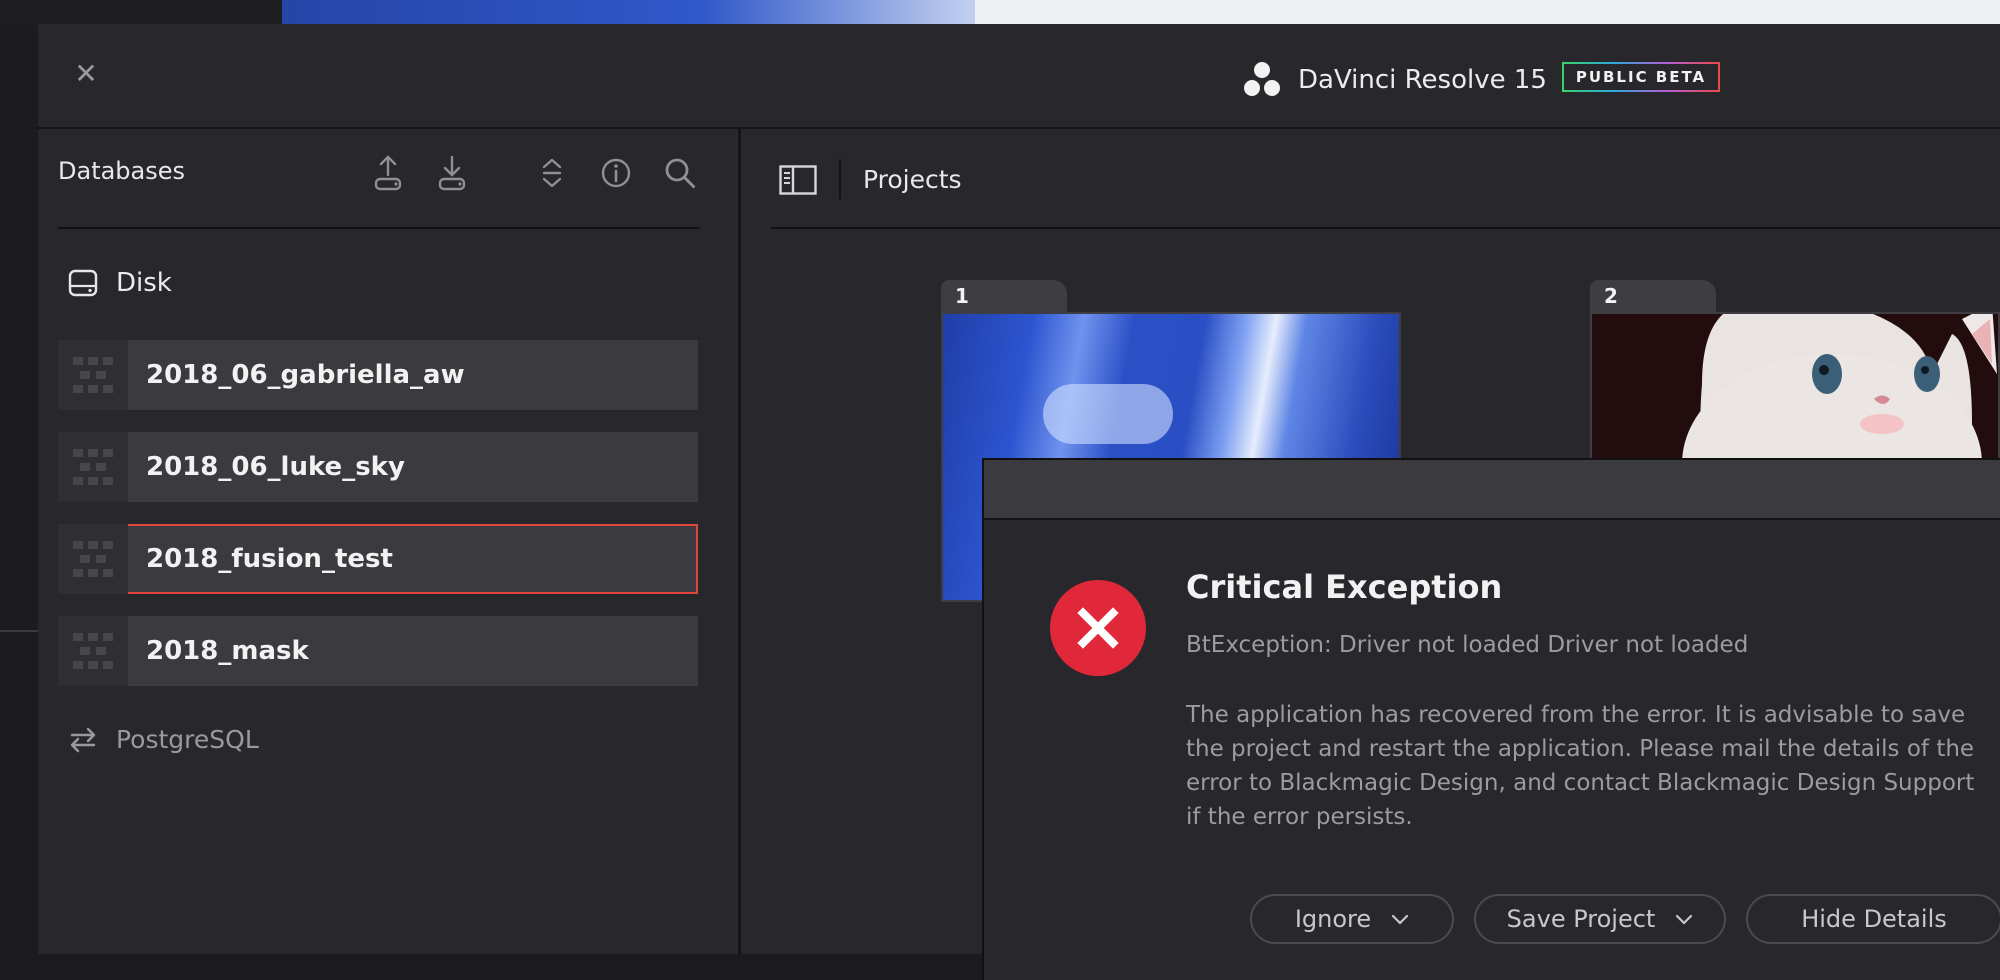 This screenshot has height=980, width=2000. Describe the element at coordinates (144, 283) in the screenshot. I see `disk-label: Disk` at that location.